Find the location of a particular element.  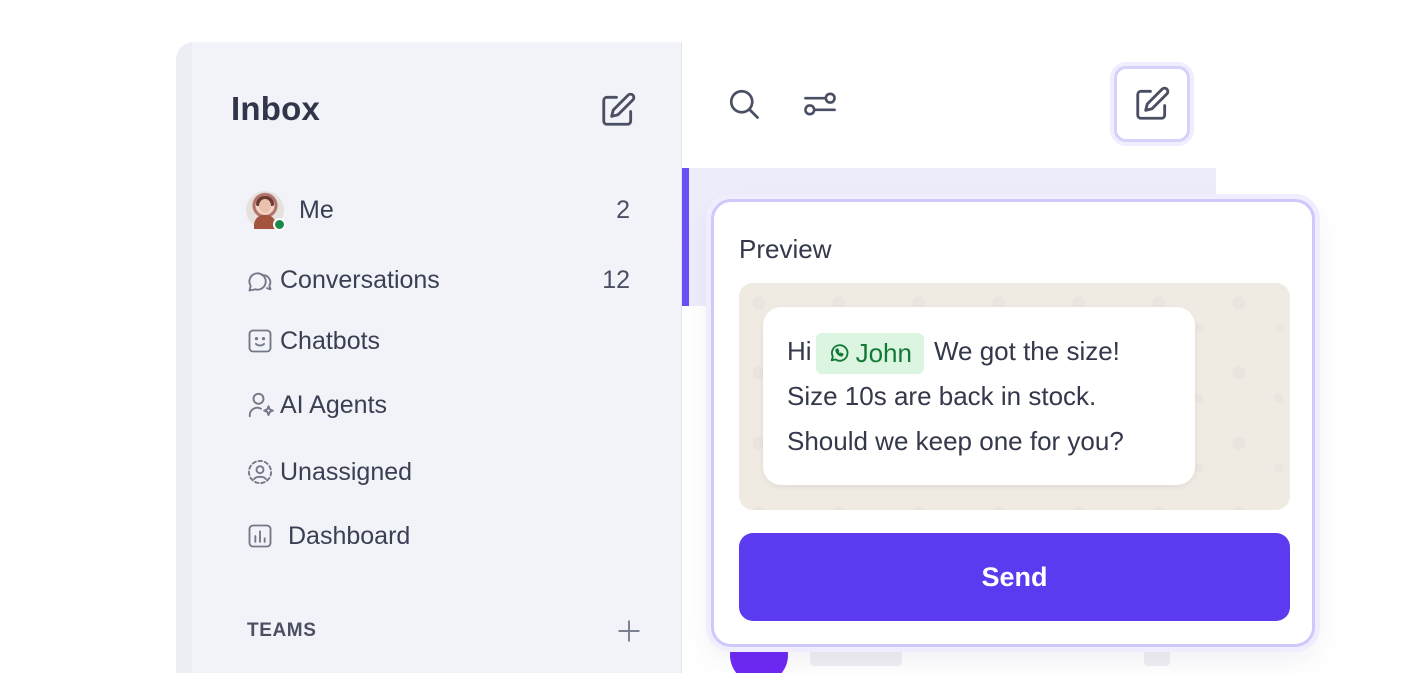

compose-button is located at coordinates (618, 110).